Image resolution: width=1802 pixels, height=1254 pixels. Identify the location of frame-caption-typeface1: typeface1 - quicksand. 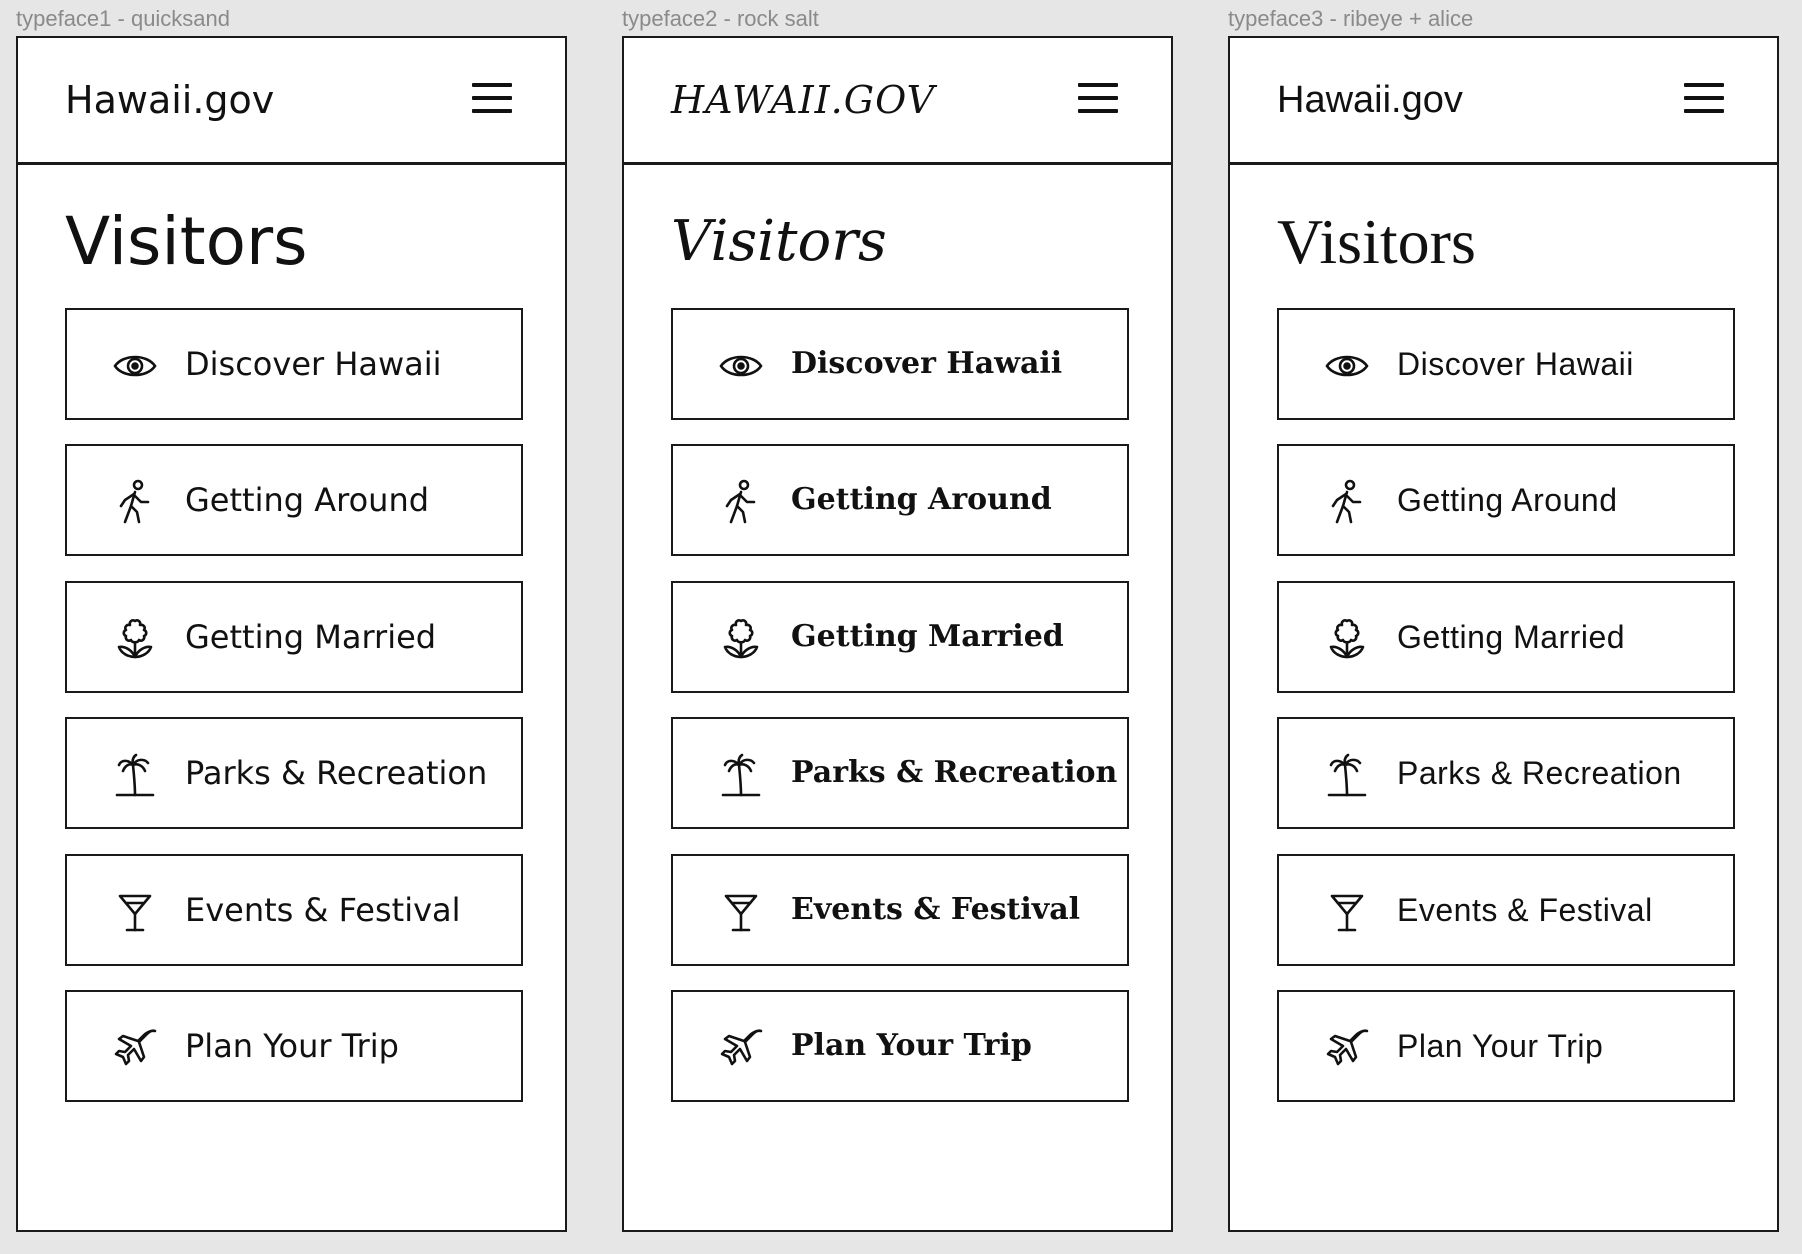
(123, 18).